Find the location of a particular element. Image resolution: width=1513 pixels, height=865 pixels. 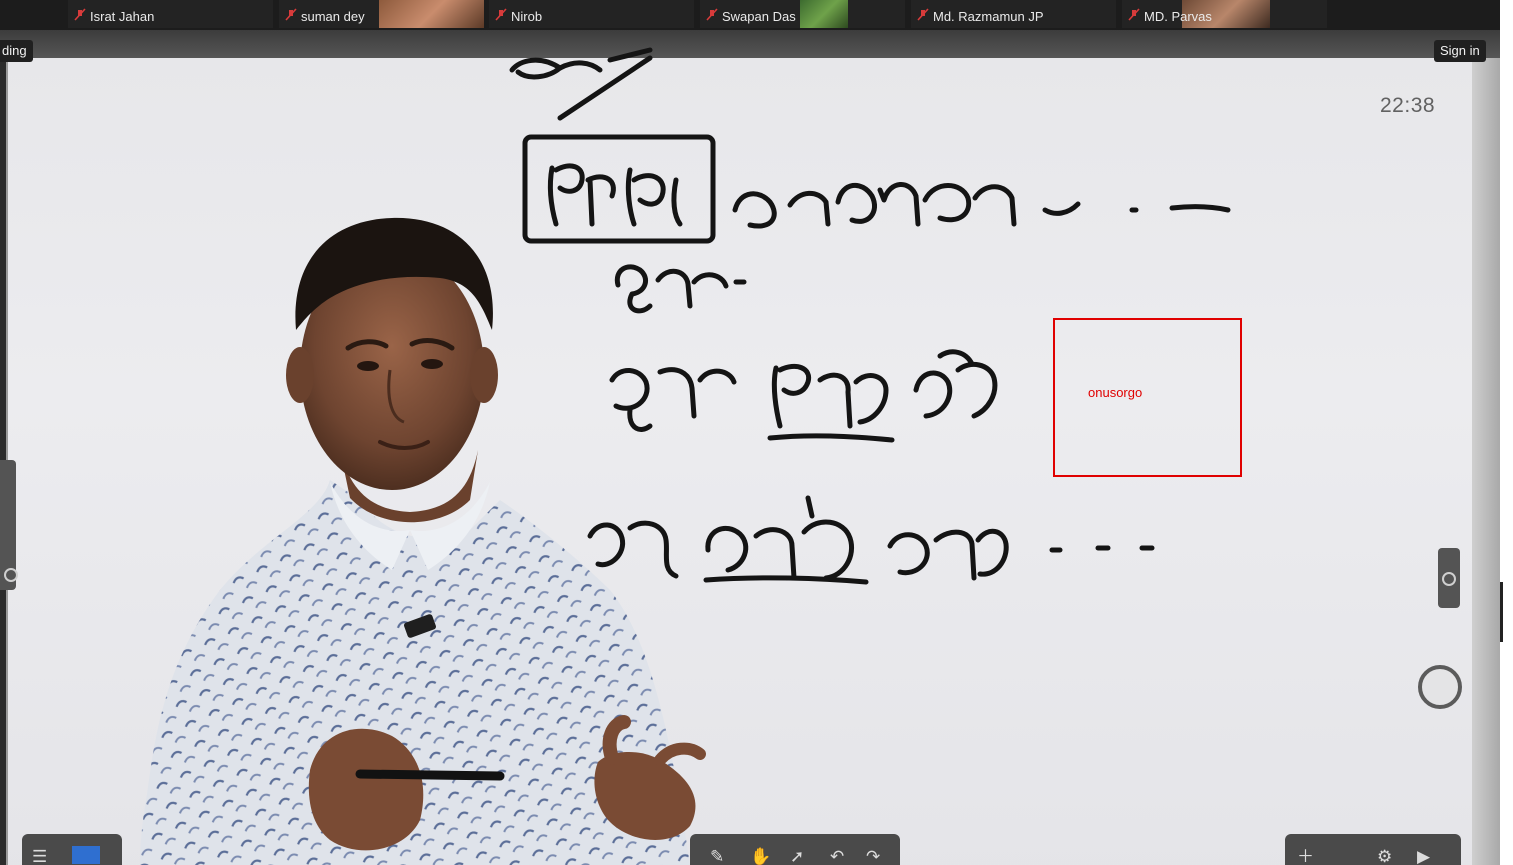

pointer-icon: ➚ is located at coordinates (797, 856).